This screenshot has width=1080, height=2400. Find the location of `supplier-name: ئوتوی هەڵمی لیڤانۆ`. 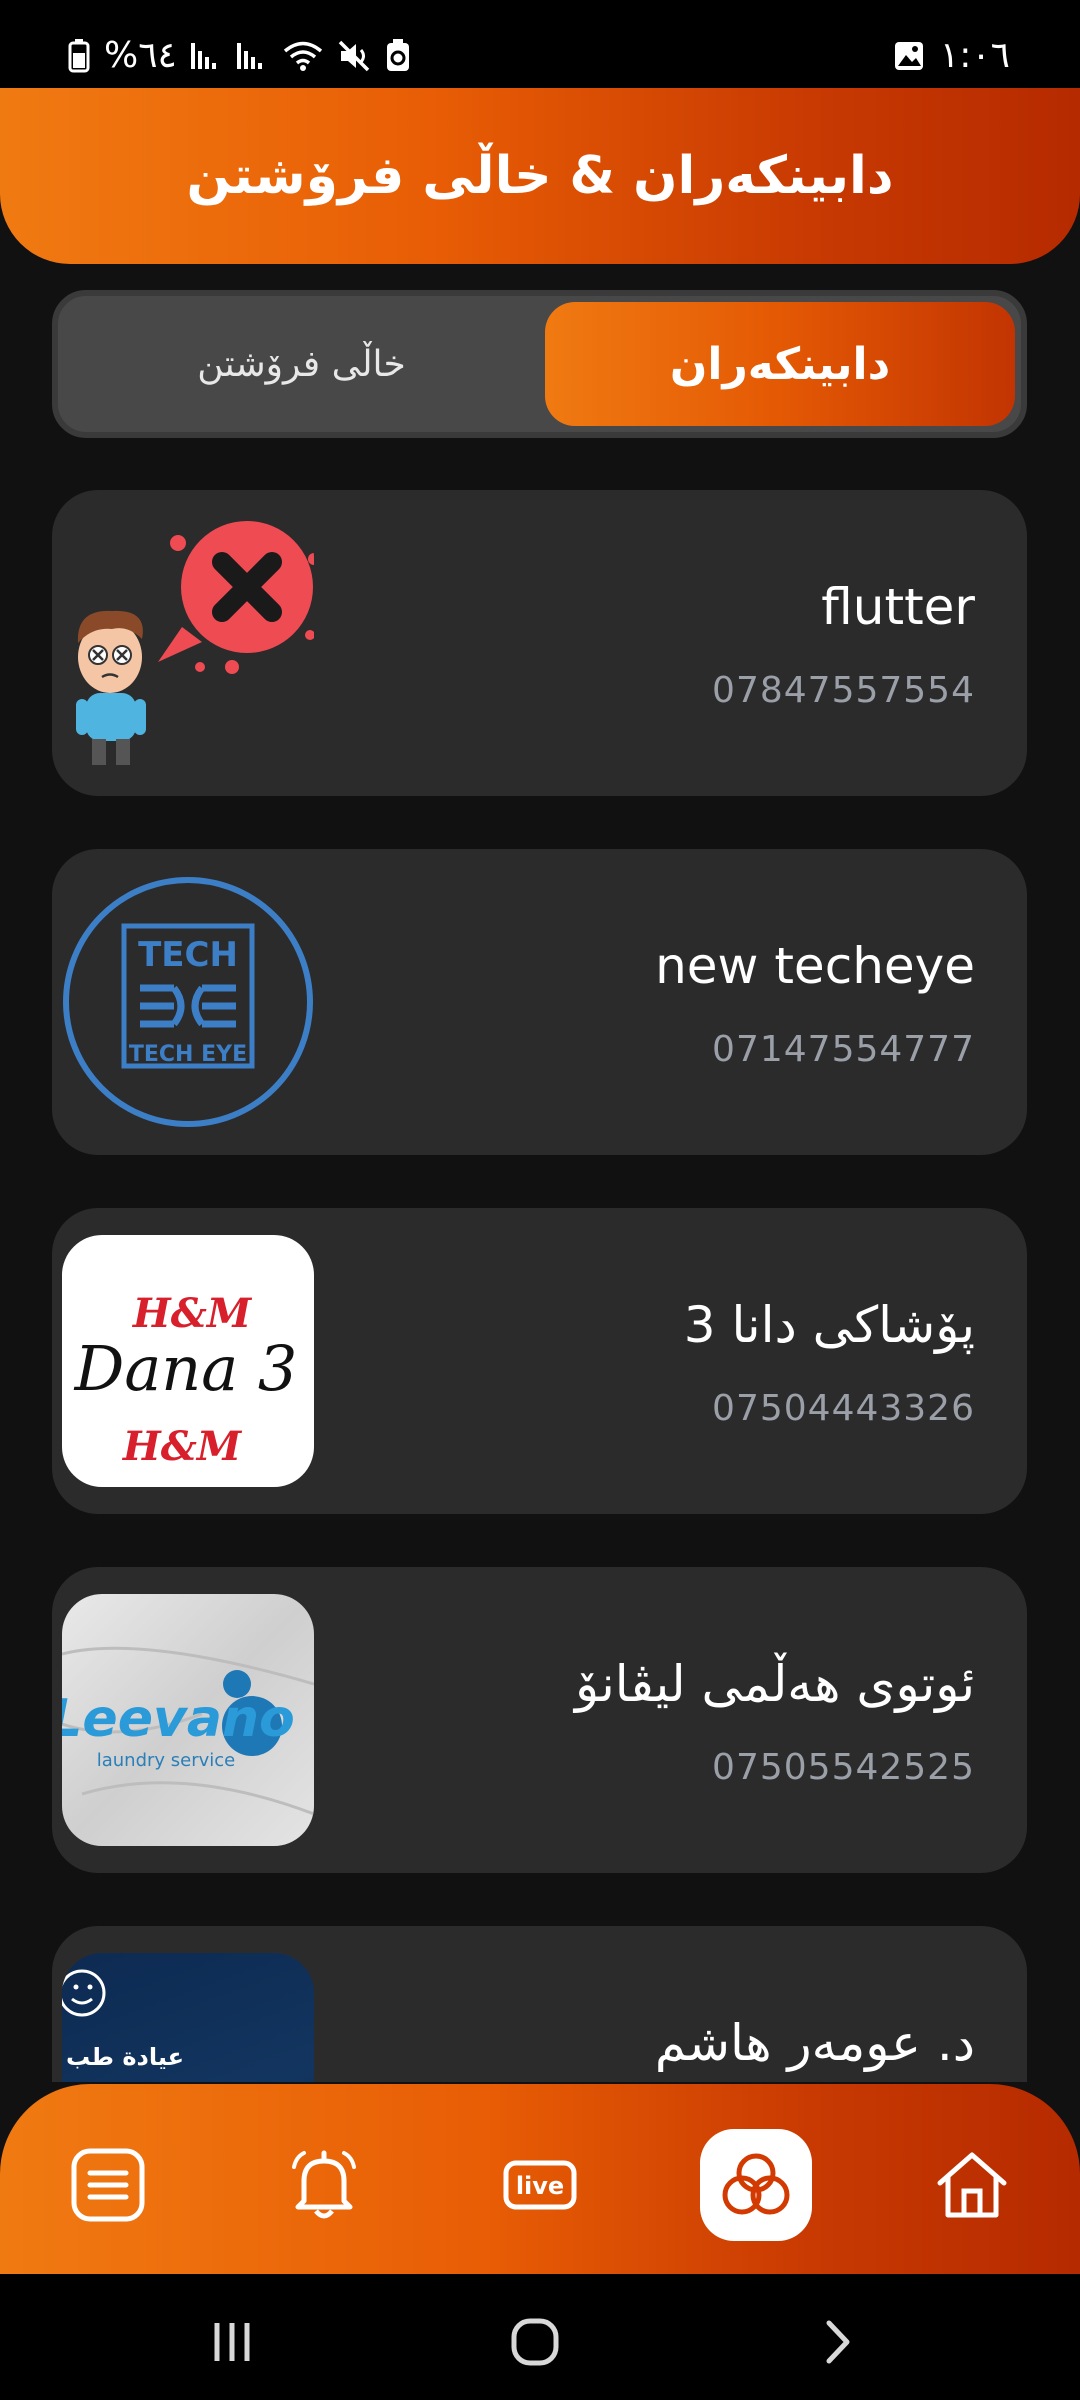

supplier-name: ئوتوی هەڵمی لیڤانۆ is located at coordinates (775, 1684).